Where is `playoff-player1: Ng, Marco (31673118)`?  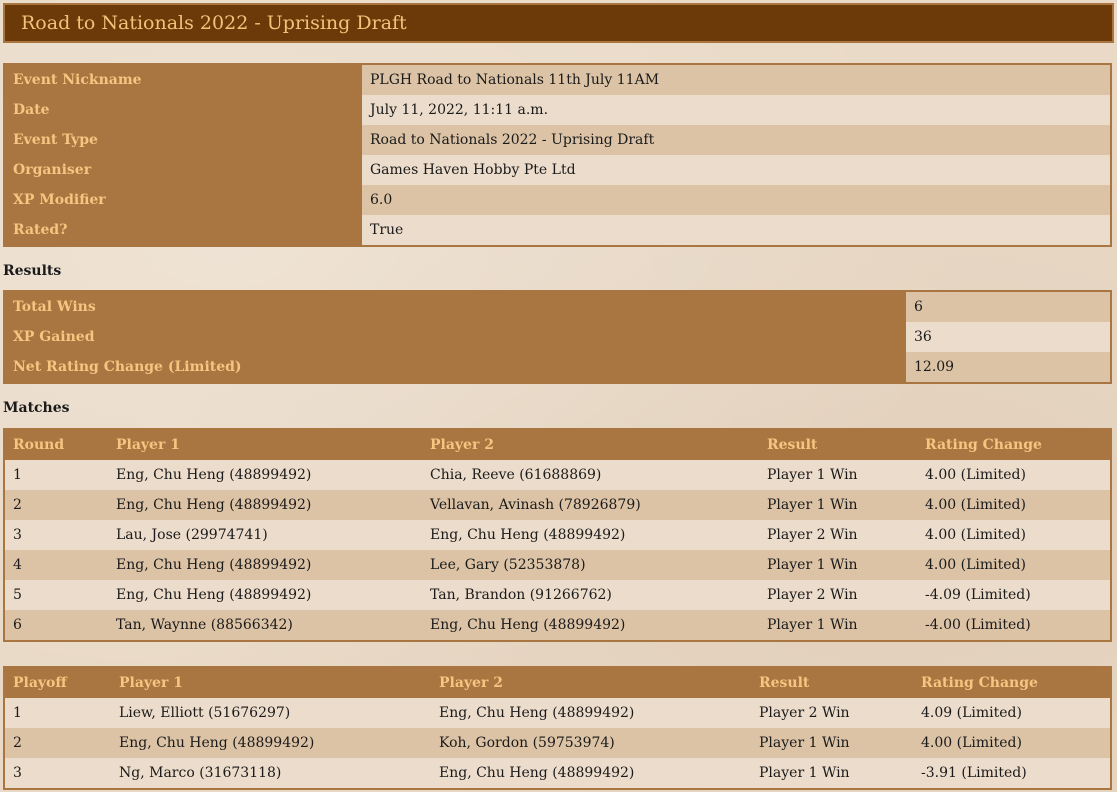 playoff-player1: Ng, Marco (31673118) is located at coordinates (271, 773).